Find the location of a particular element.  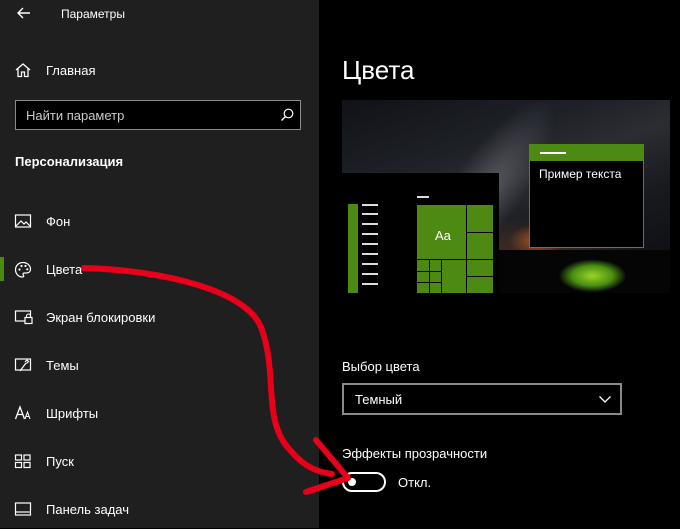

taskbar-icon is located at coordinates (23, 509).